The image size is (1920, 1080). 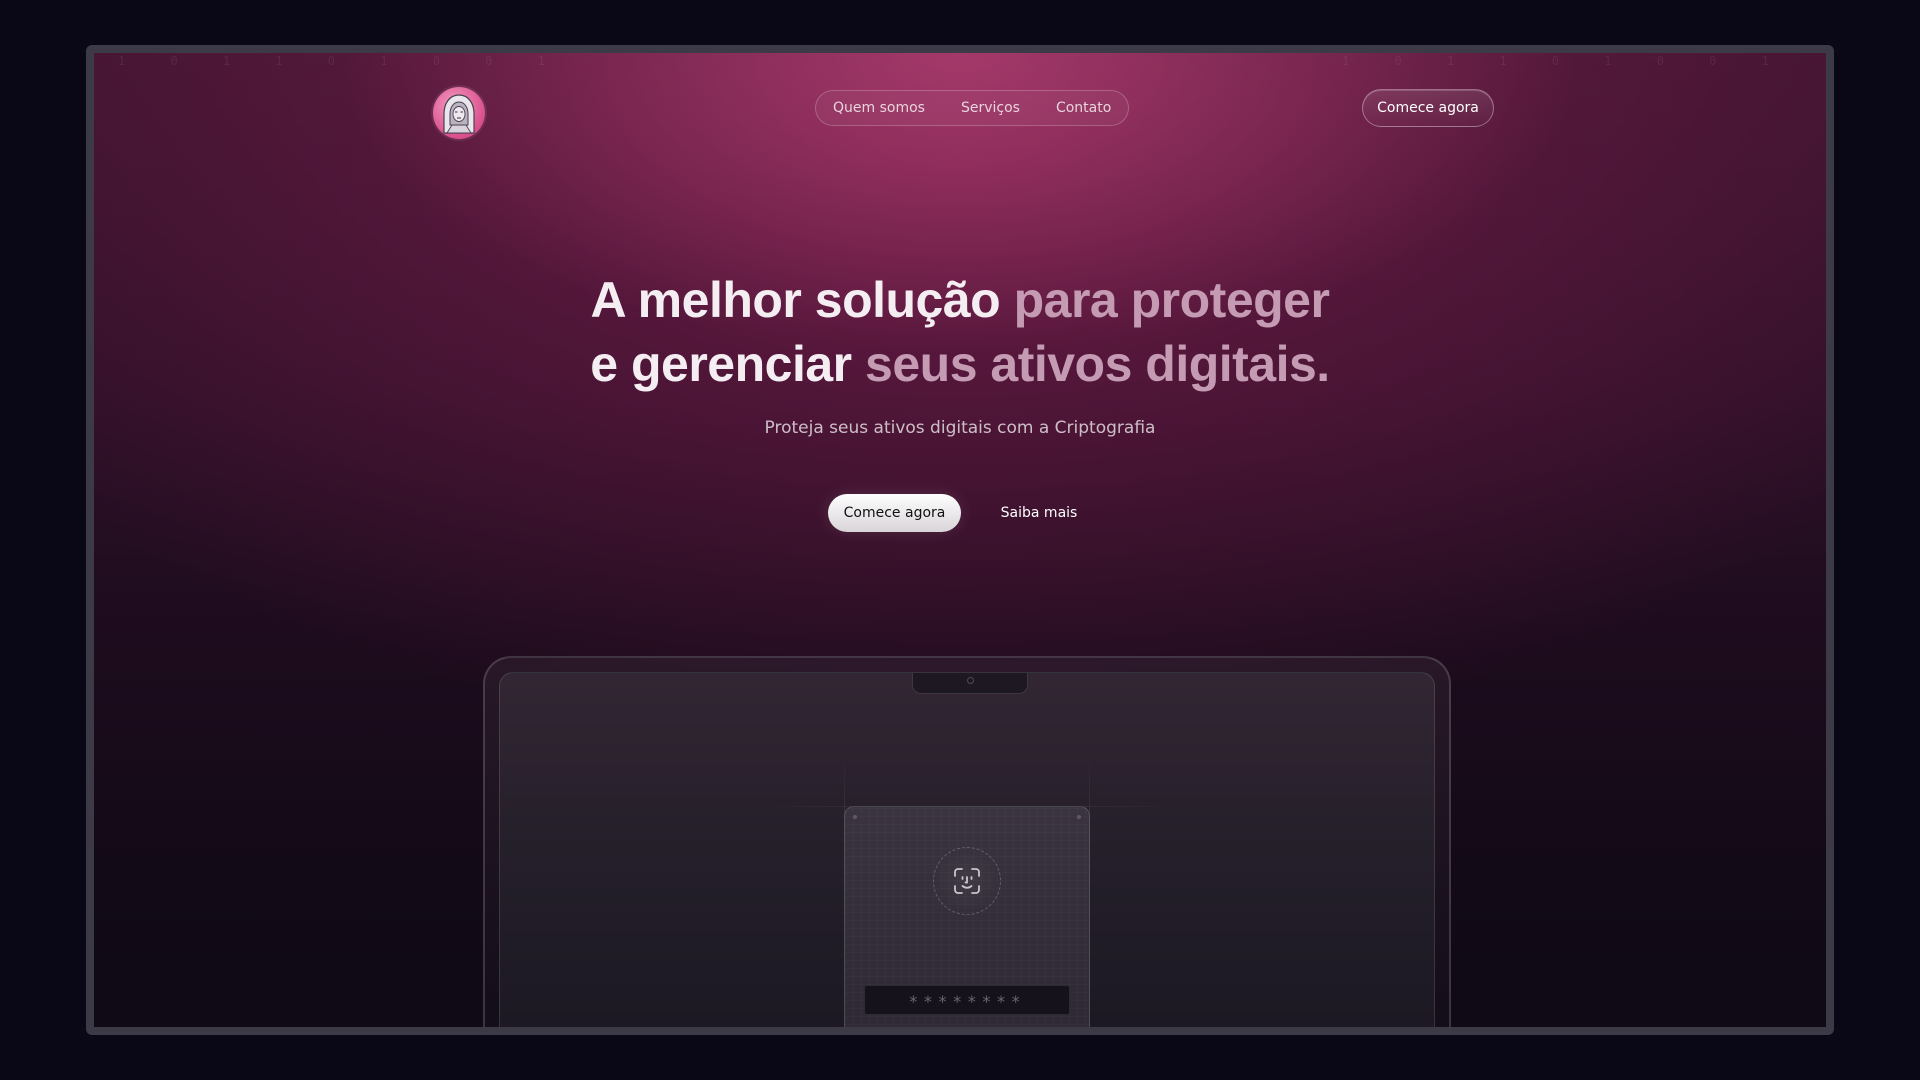 I want to click on laptop-notch, so click(x=970, y=683).